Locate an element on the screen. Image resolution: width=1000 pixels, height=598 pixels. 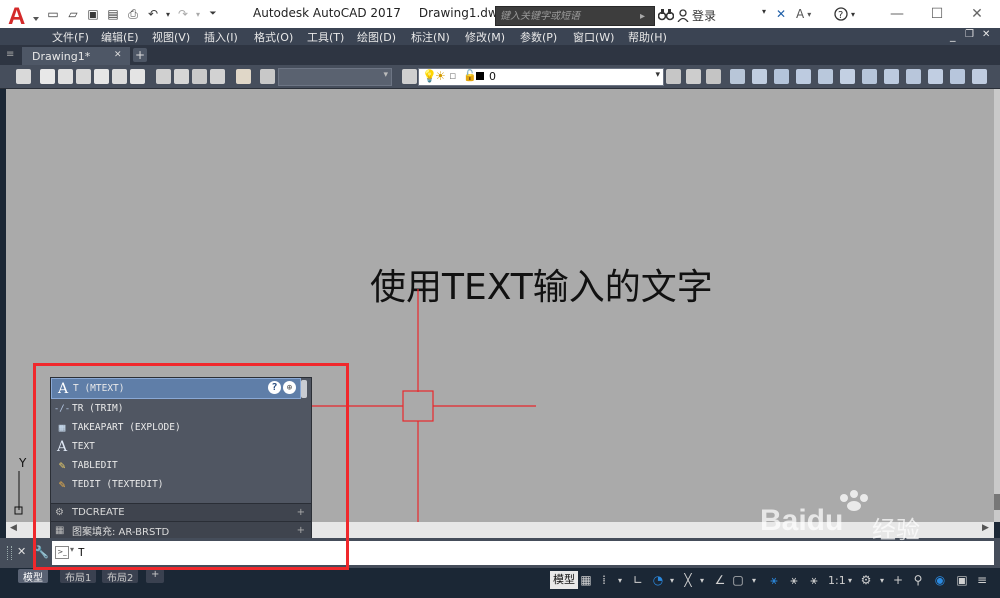
scale-dropdown-icon: ▾ is located at coordinates (850, 580).